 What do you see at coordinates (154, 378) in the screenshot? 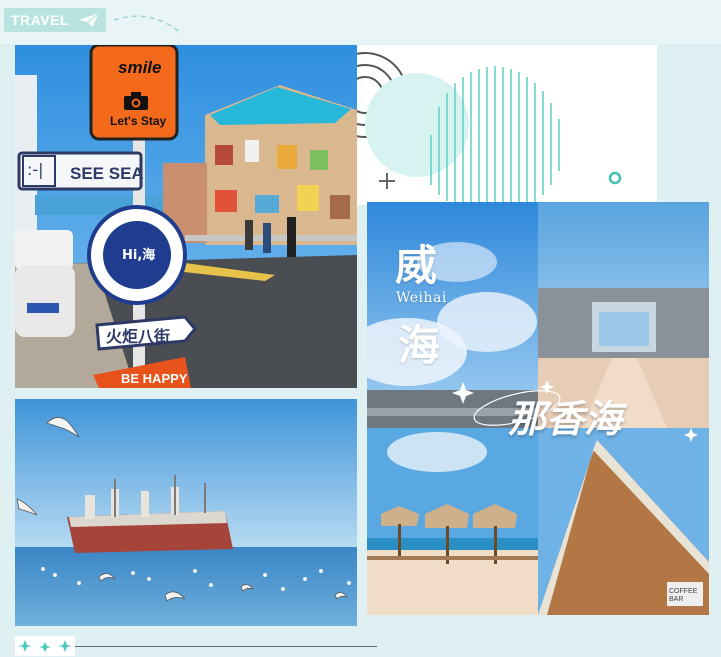
I see `sign-be-happy: BE HAPPY` at bounding box center [154, 378].